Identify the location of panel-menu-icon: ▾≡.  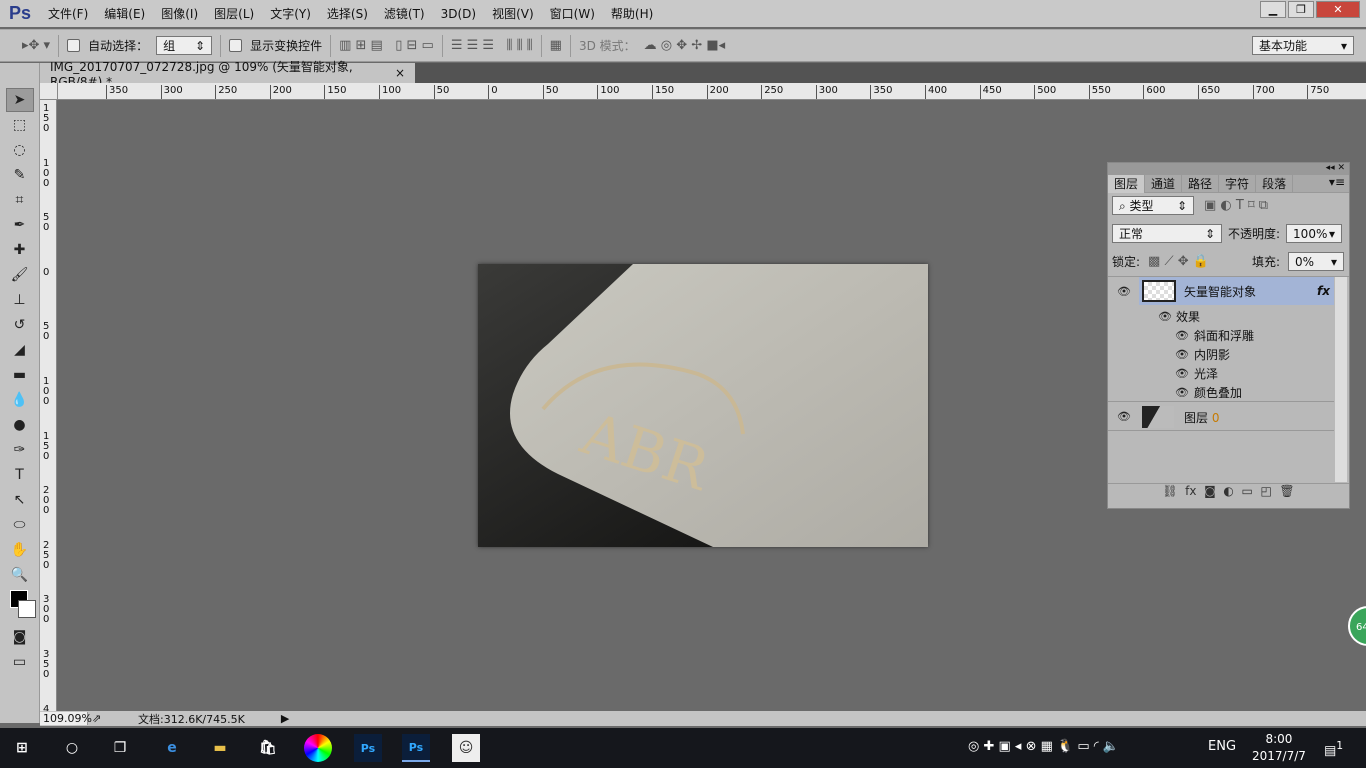
(1339, 183).